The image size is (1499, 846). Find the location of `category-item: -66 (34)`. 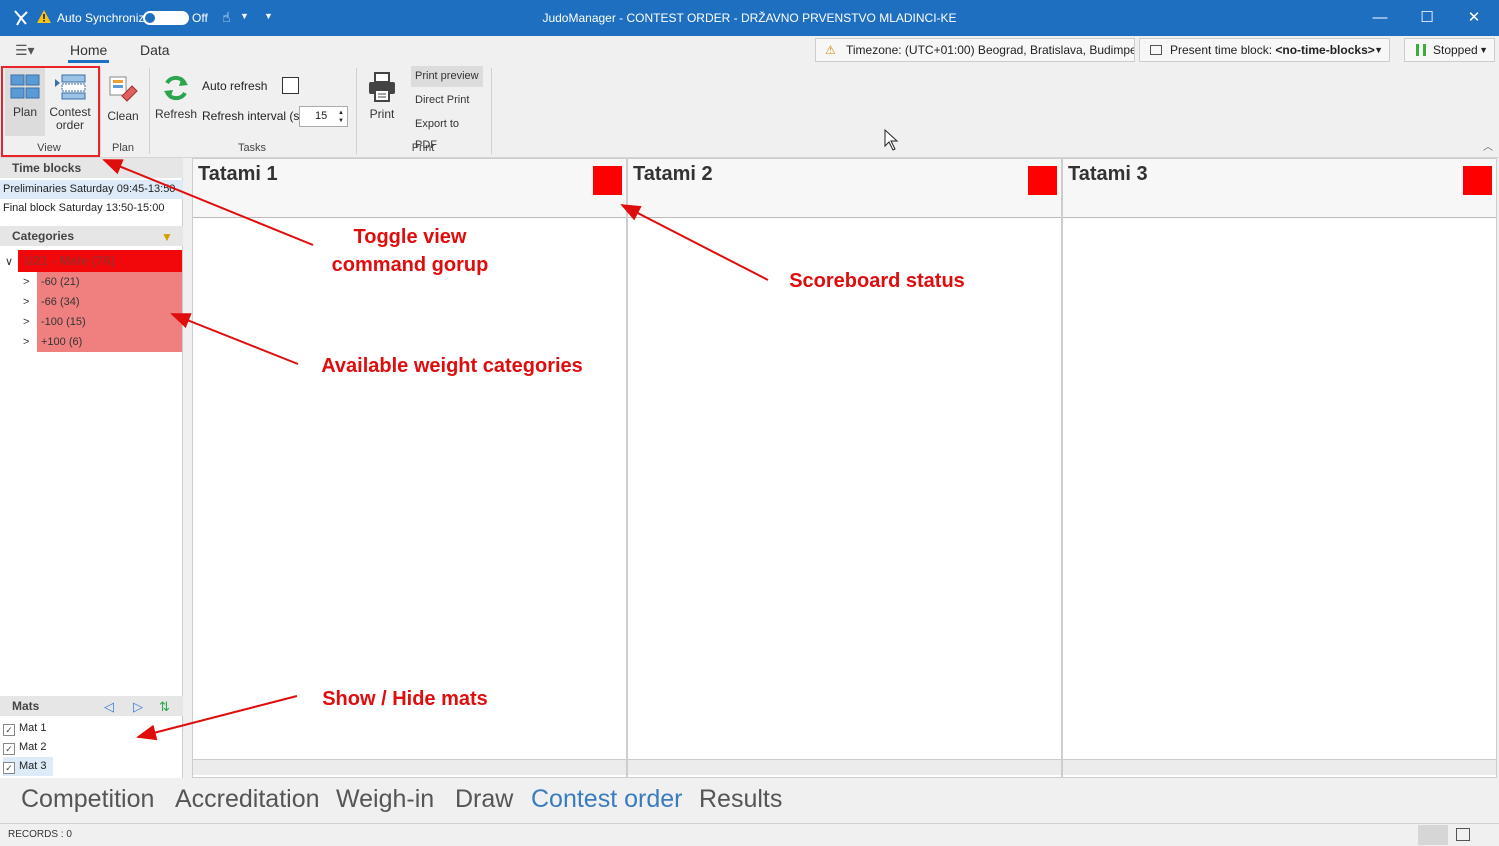

category-item: -66 (34) is located at coordinates (58, 302).